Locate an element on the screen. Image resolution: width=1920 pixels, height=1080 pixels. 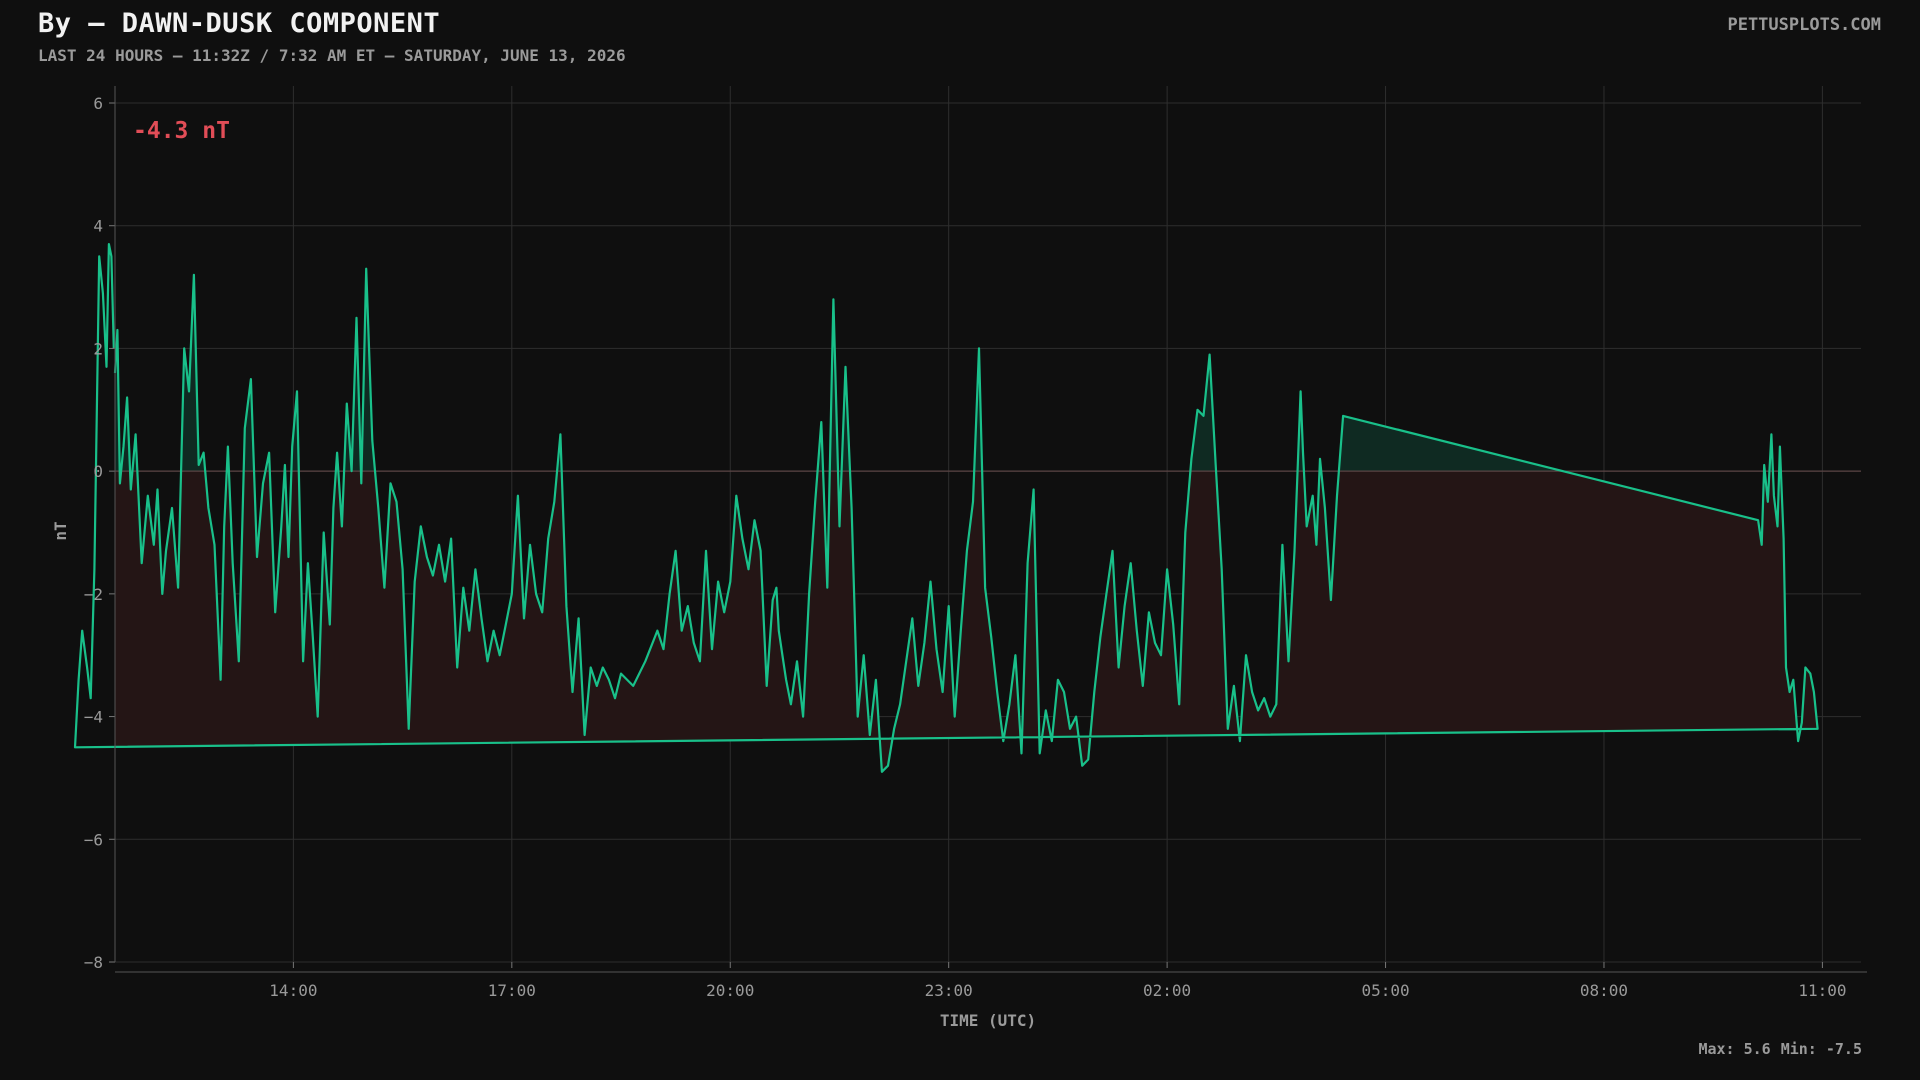
y-tick-label: −2 is located at coordinates (93, 594).